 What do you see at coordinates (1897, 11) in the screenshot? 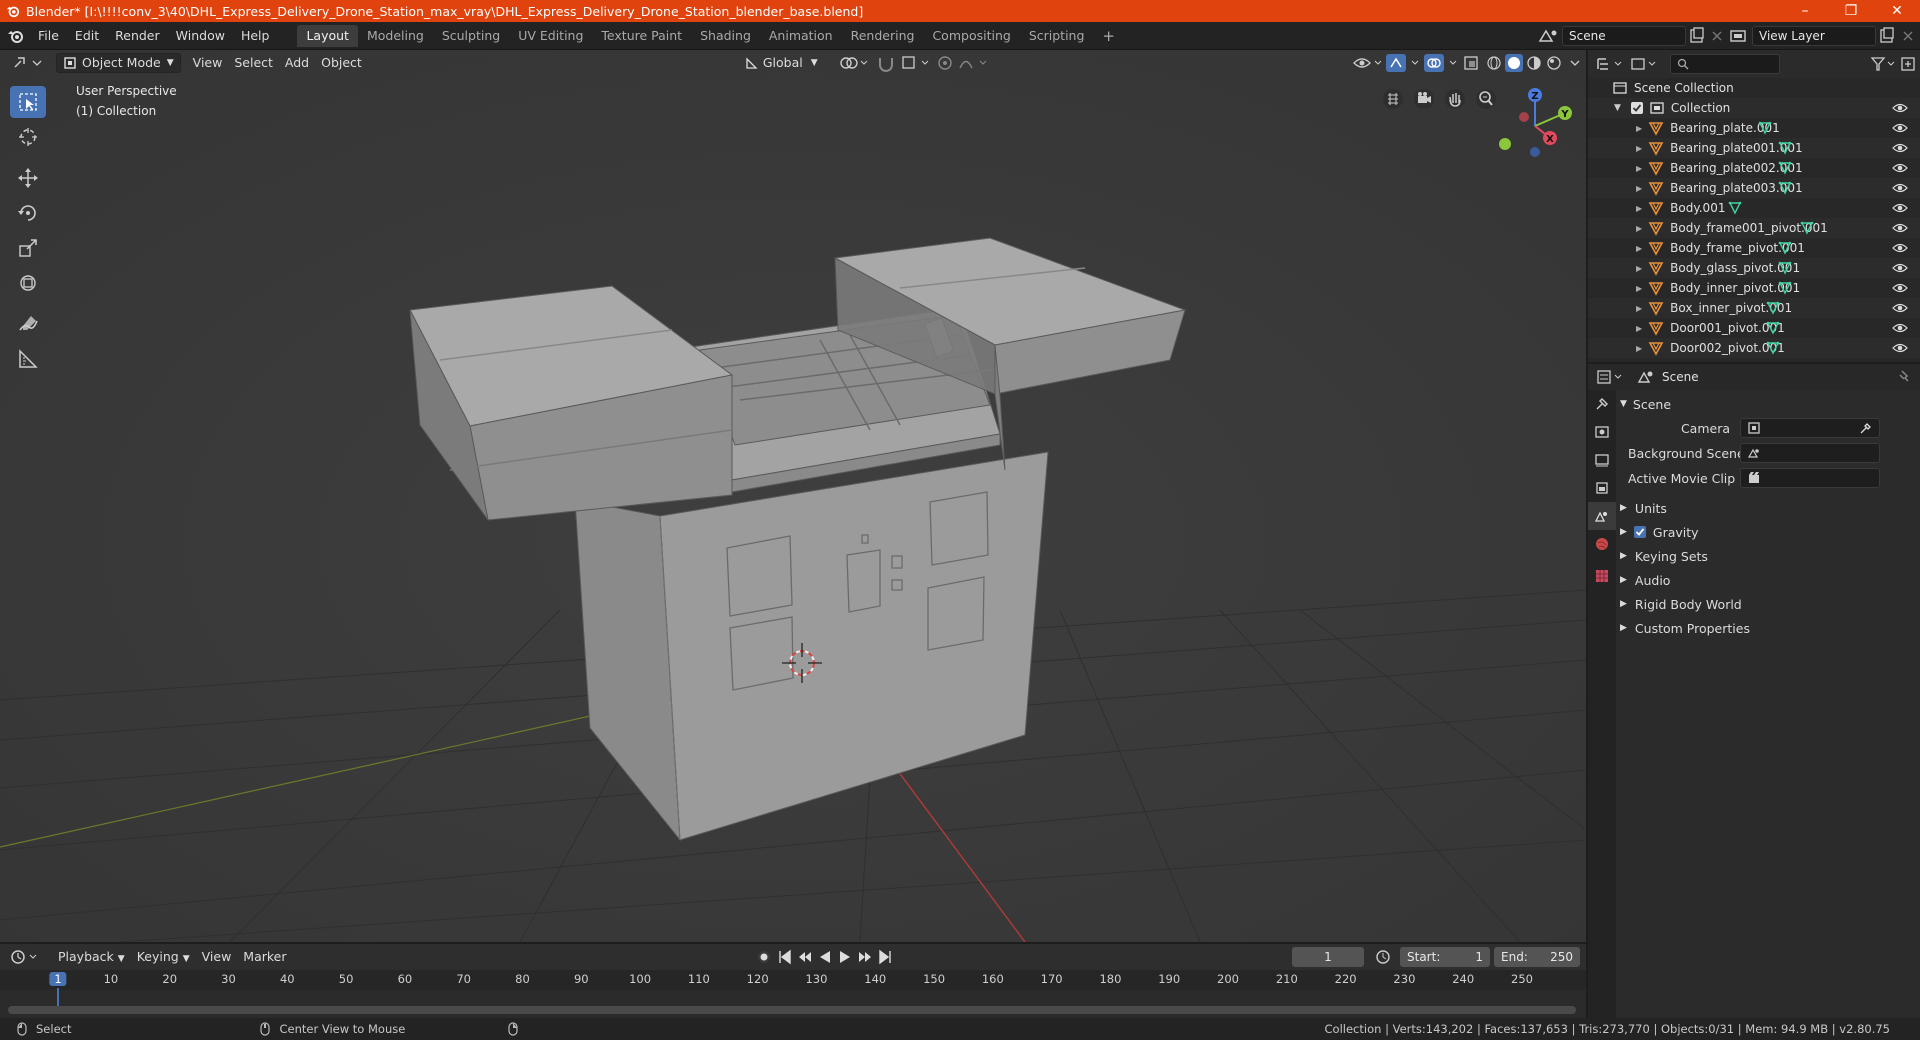
I see `close-window-button: ✕` at bounding box center [1897, 11].